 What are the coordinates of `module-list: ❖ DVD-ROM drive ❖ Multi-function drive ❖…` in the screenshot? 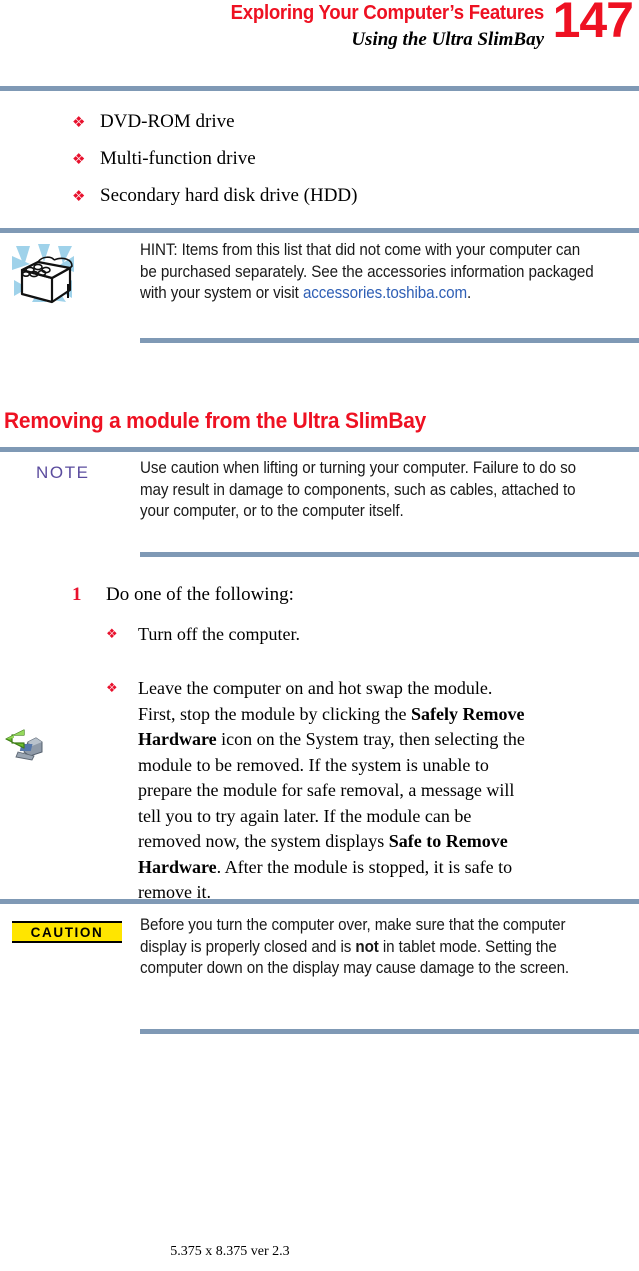 It's located at (319, 165).